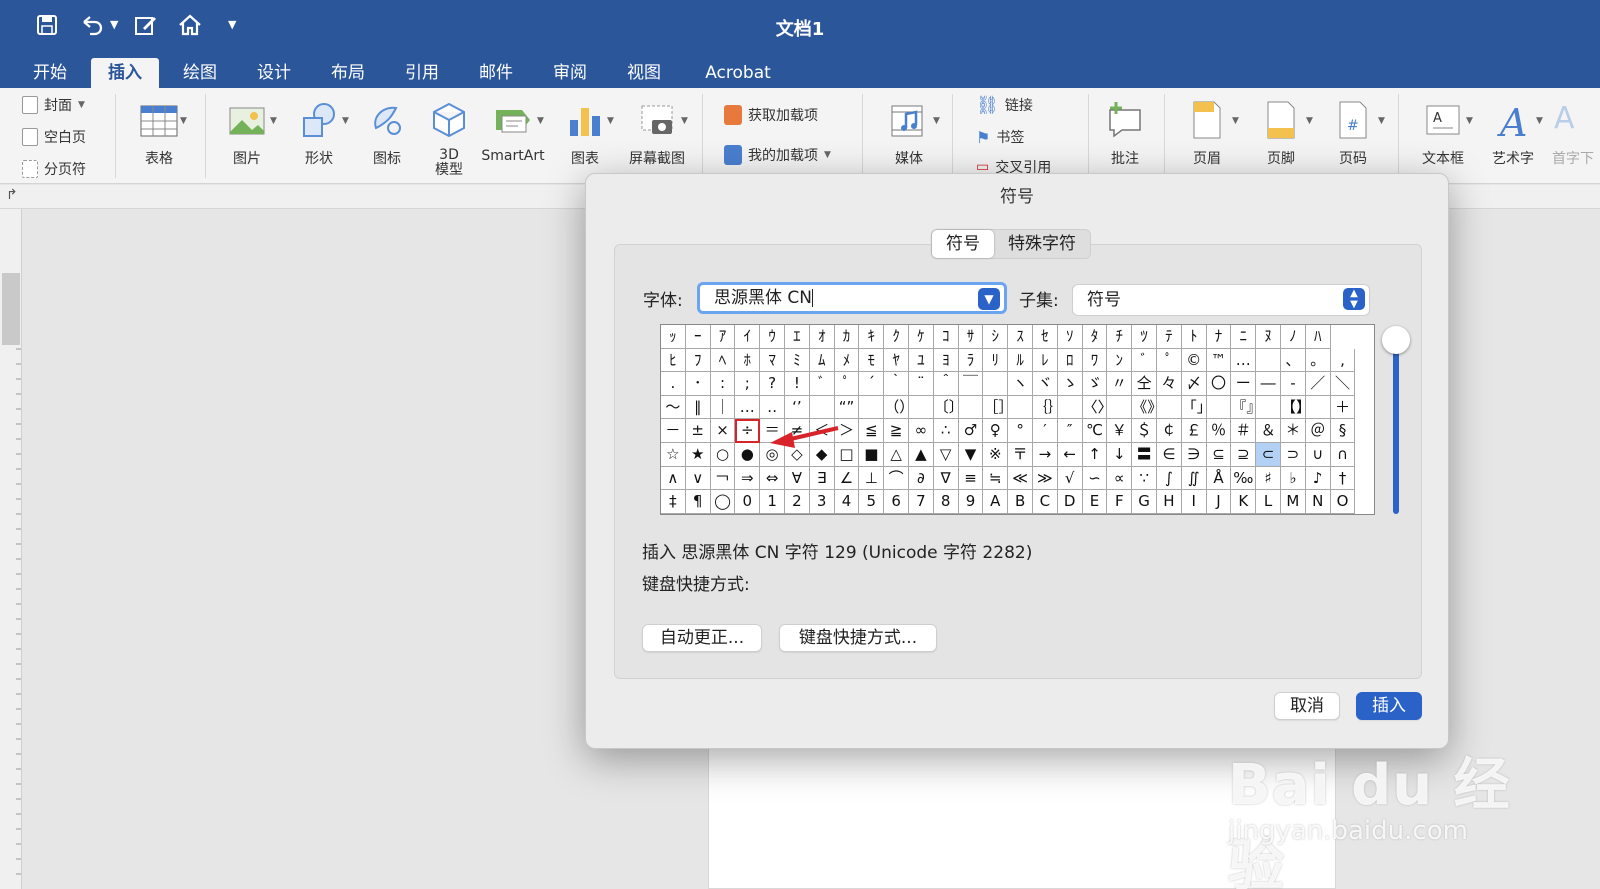 Image resolution: width=1600 pixels, height=889 pixels. Describe the element at coordinates (1045, 455) in the screenshot. I see `symbol-cell: →` at that location.